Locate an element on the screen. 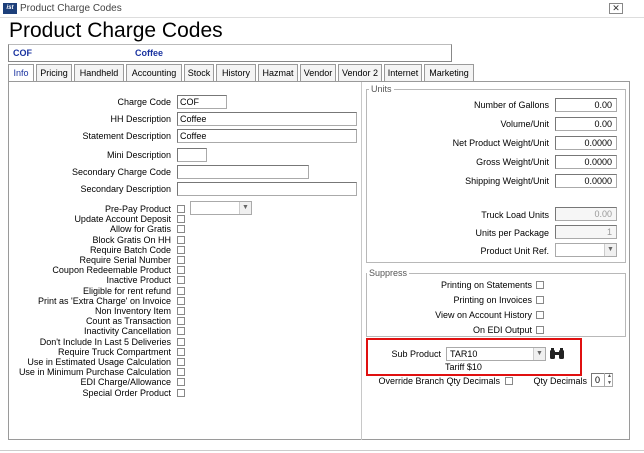 This screenshot has height=453, width=644. column-divider is located at coordinates (361, 261).